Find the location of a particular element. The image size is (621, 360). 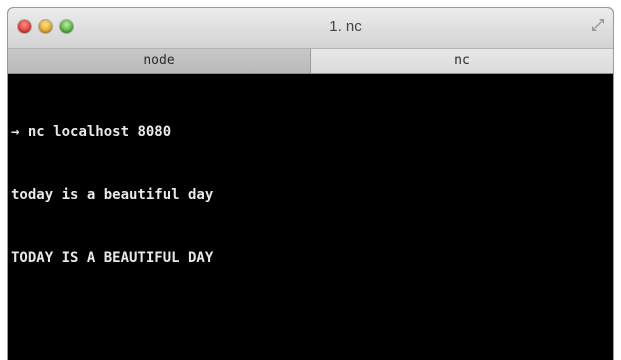

command-text: nc localhost 8080 is located at coordinates (99, 132).